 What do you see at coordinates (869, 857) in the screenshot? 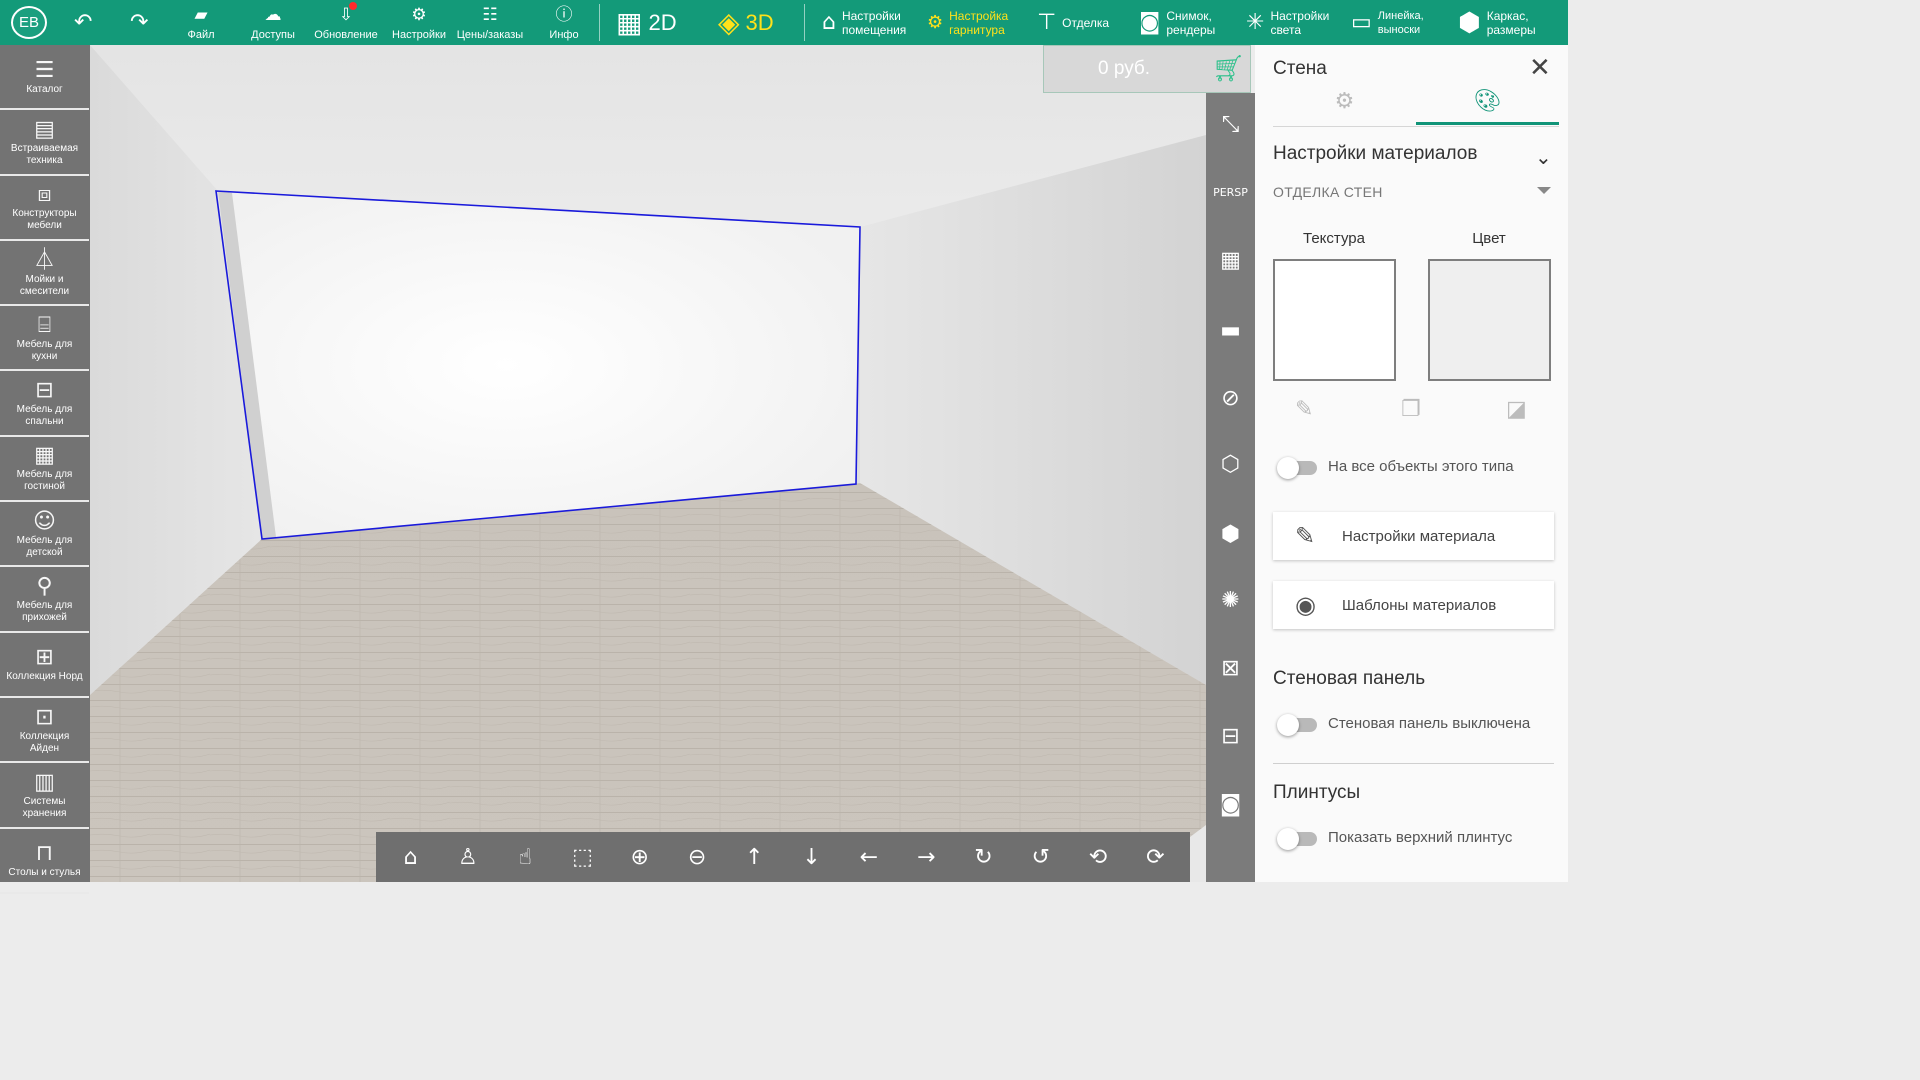
I see `move-left-button: ←` at bounding box center [869, 857].